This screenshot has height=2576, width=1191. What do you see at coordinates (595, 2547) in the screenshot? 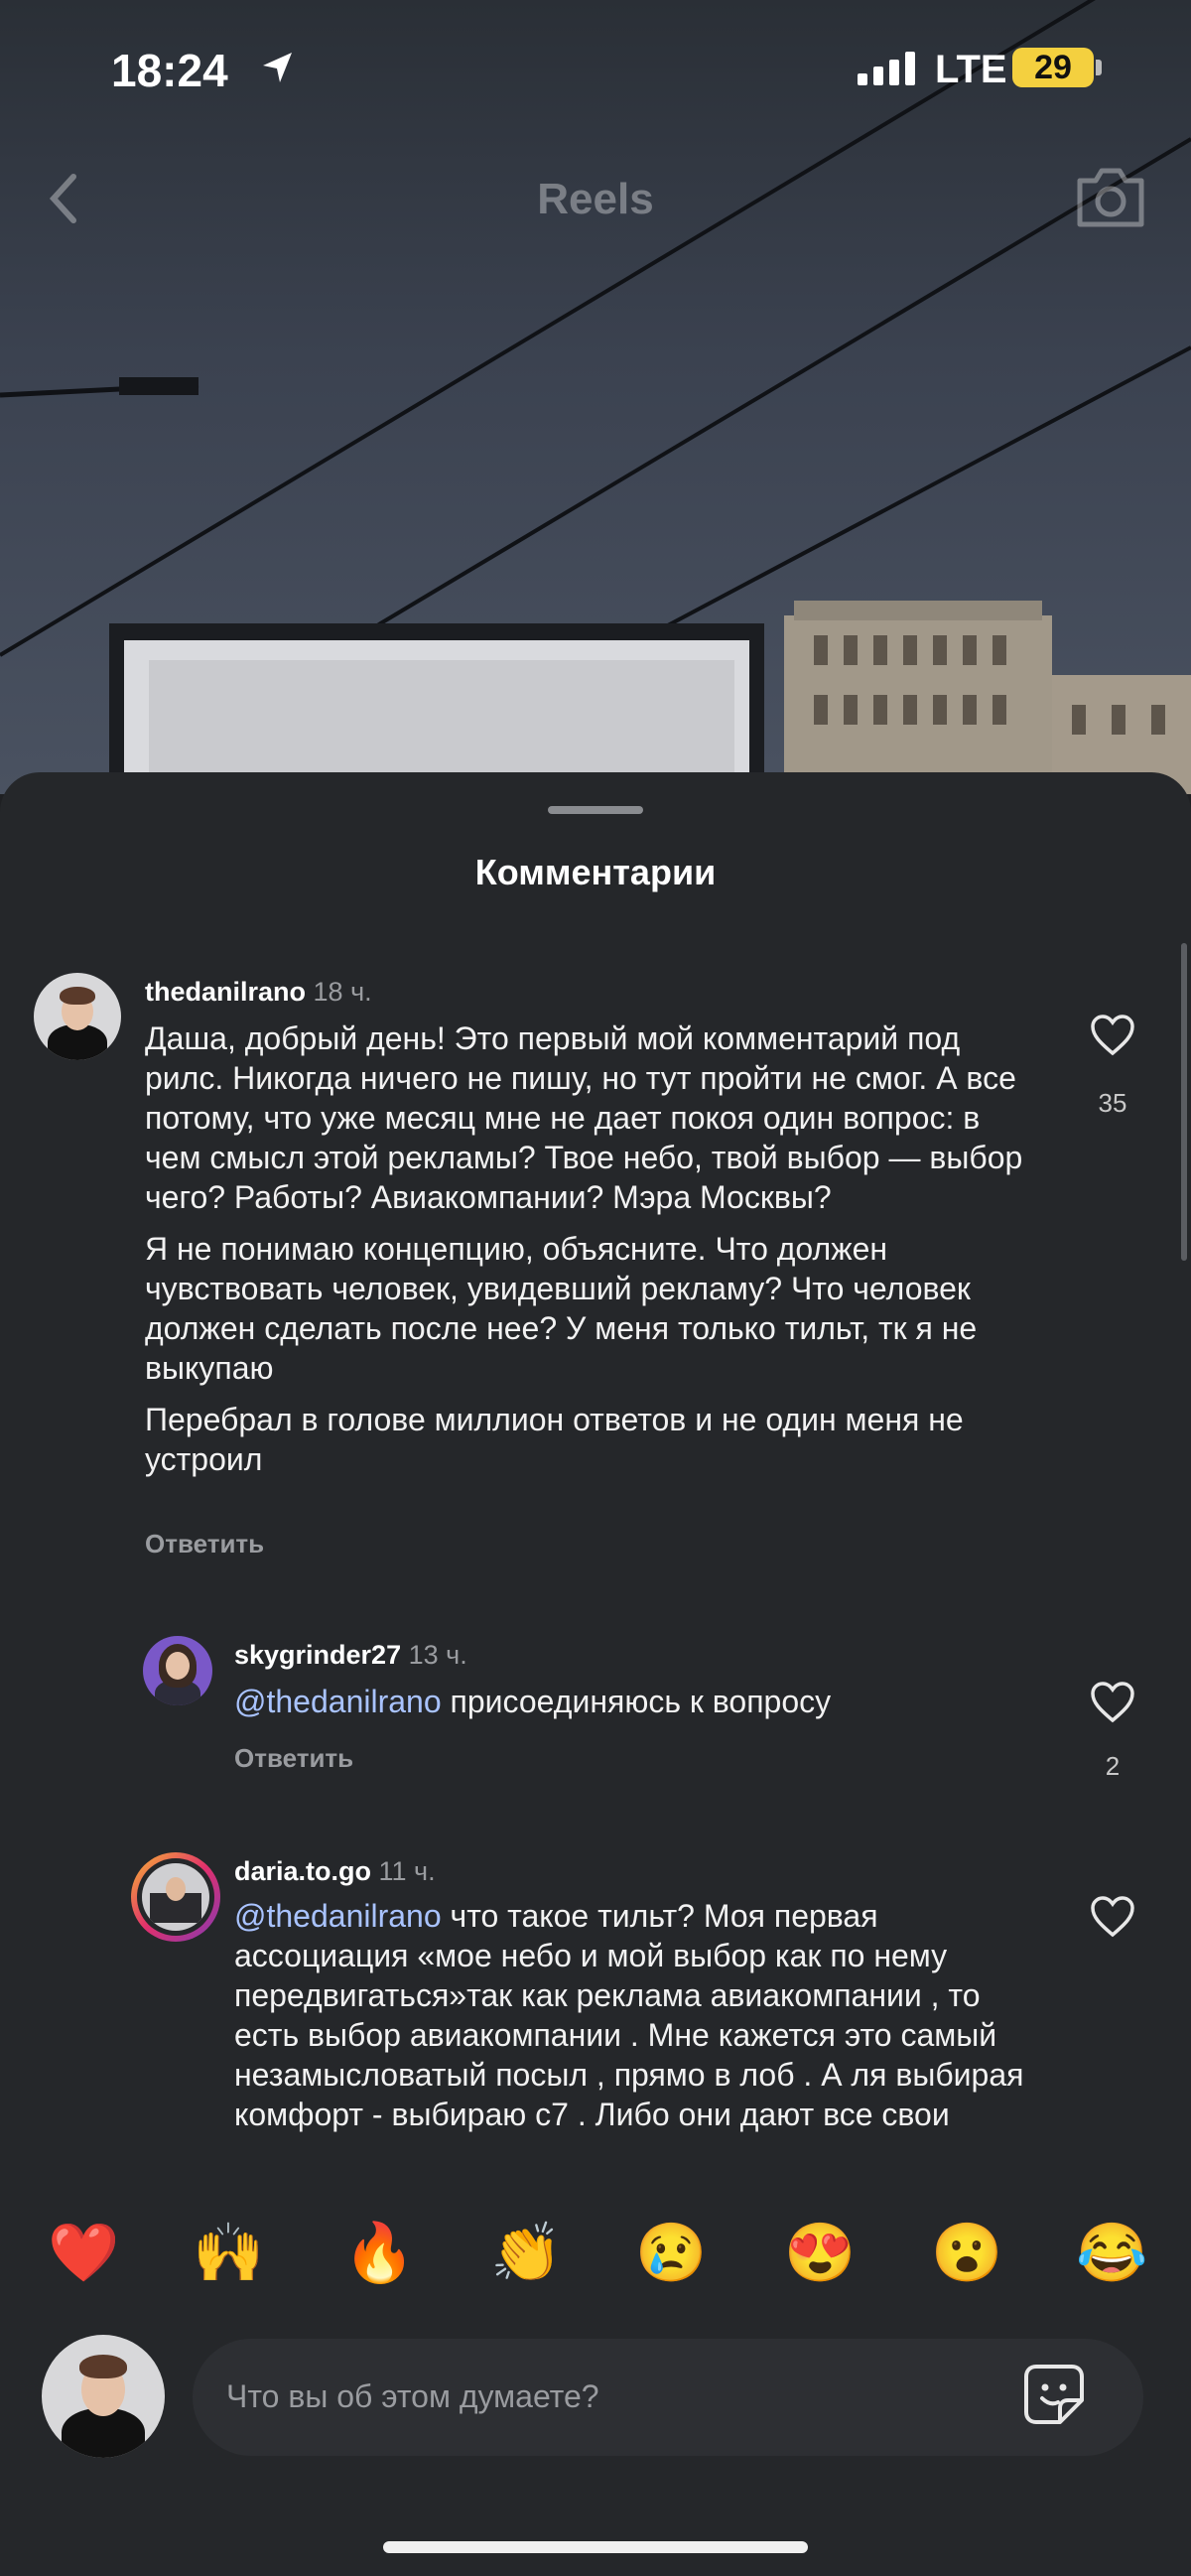
I see `home-indicator` at bounding box center [595, 2547].